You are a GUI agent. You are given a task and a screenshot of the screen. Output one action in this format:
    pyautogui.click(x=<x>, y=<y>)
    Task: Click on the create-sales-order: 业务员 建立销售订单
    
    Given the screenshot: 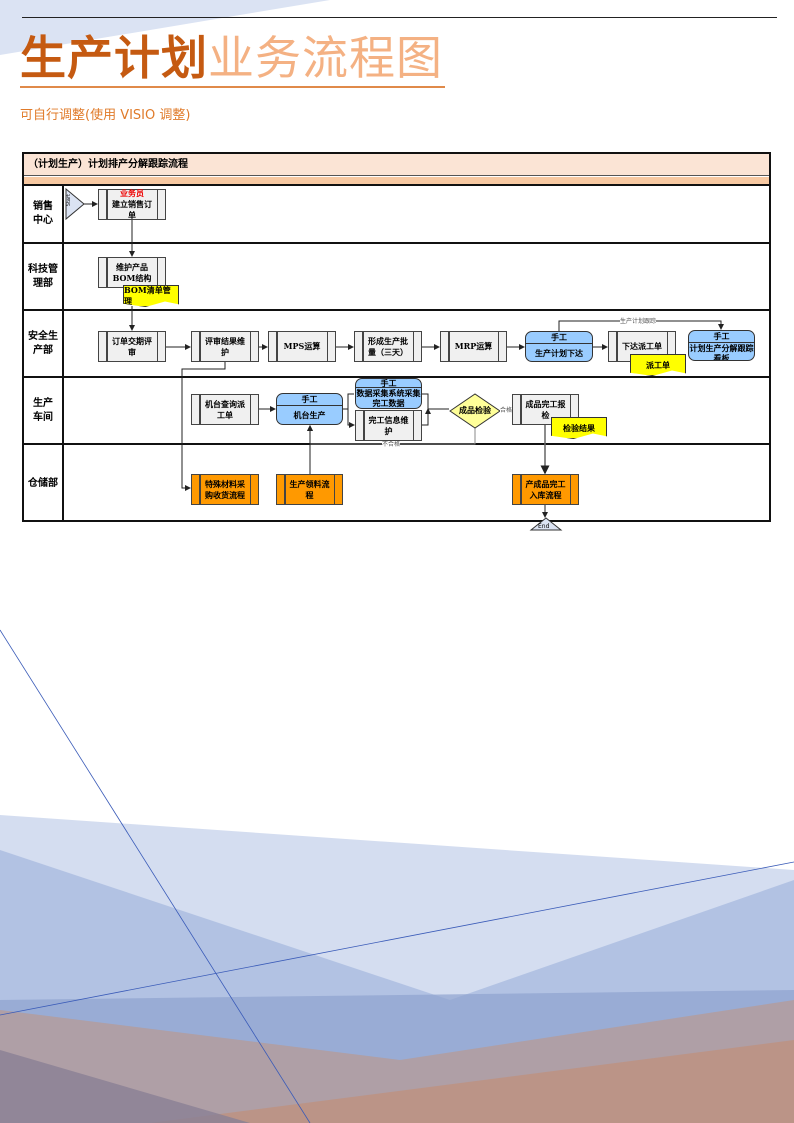 What is the action you would take?
    pyautogui.click(x=132, y=204)
    